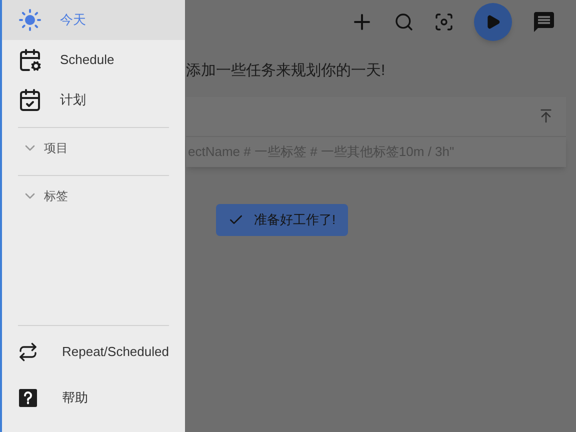 The image size is (576, 432). I want to click on nav-label: 帮助, so click(75, 398).